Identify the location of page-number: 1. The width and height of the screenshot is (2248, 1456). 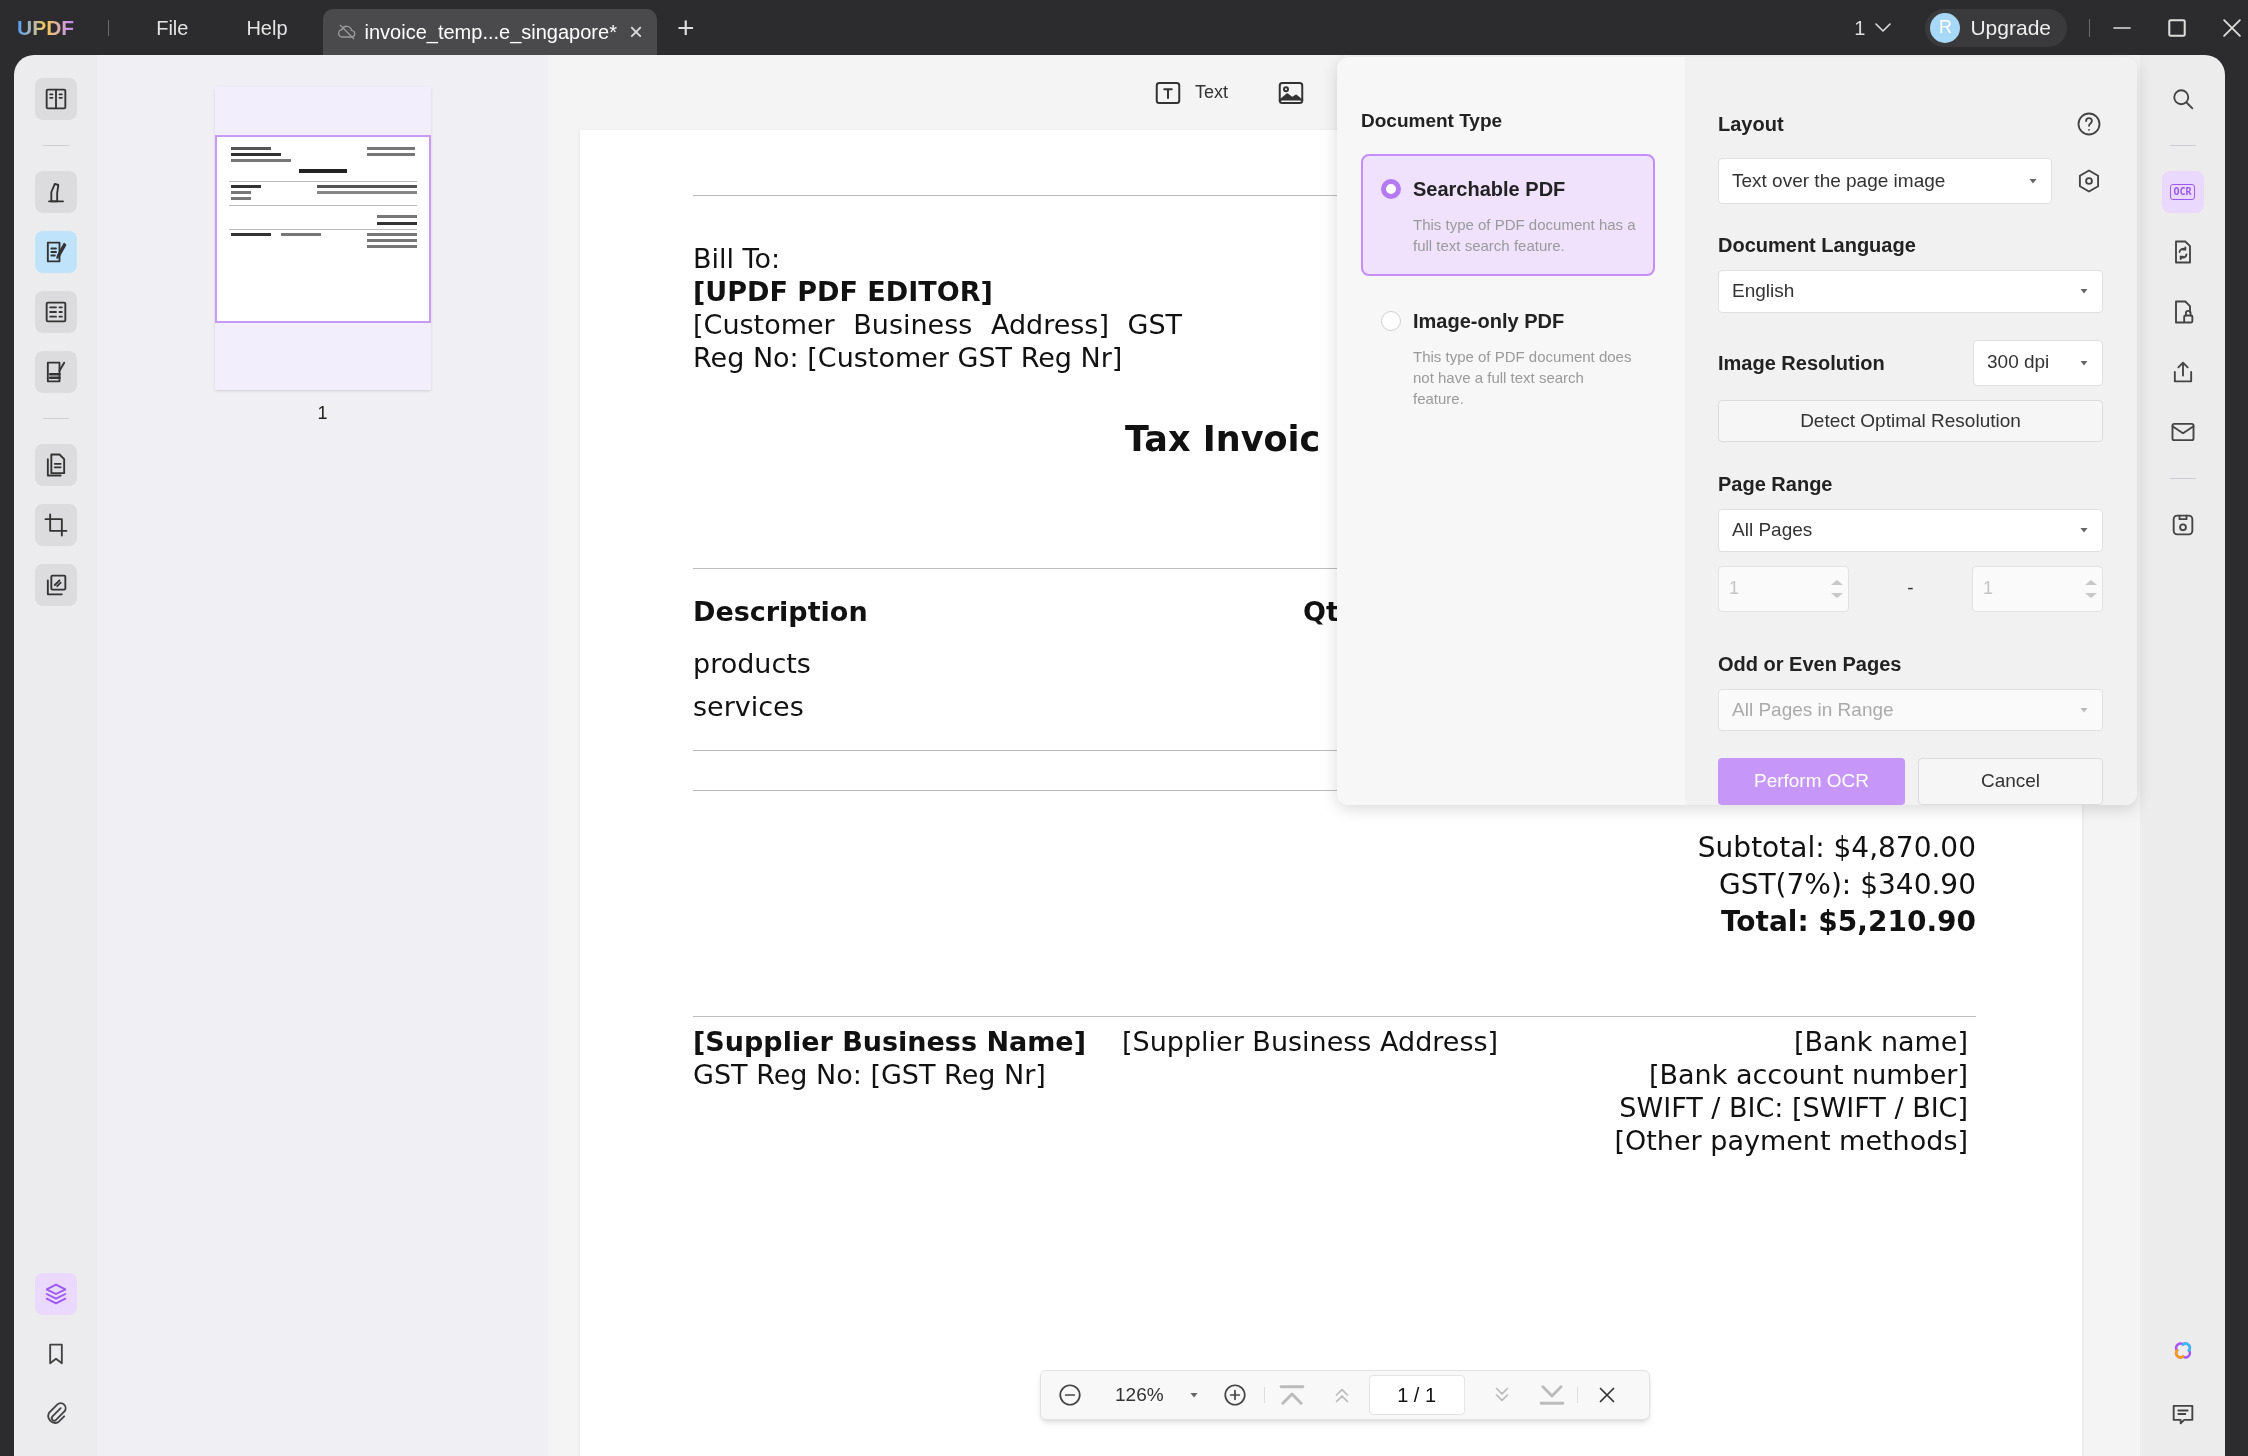
(322, 413).